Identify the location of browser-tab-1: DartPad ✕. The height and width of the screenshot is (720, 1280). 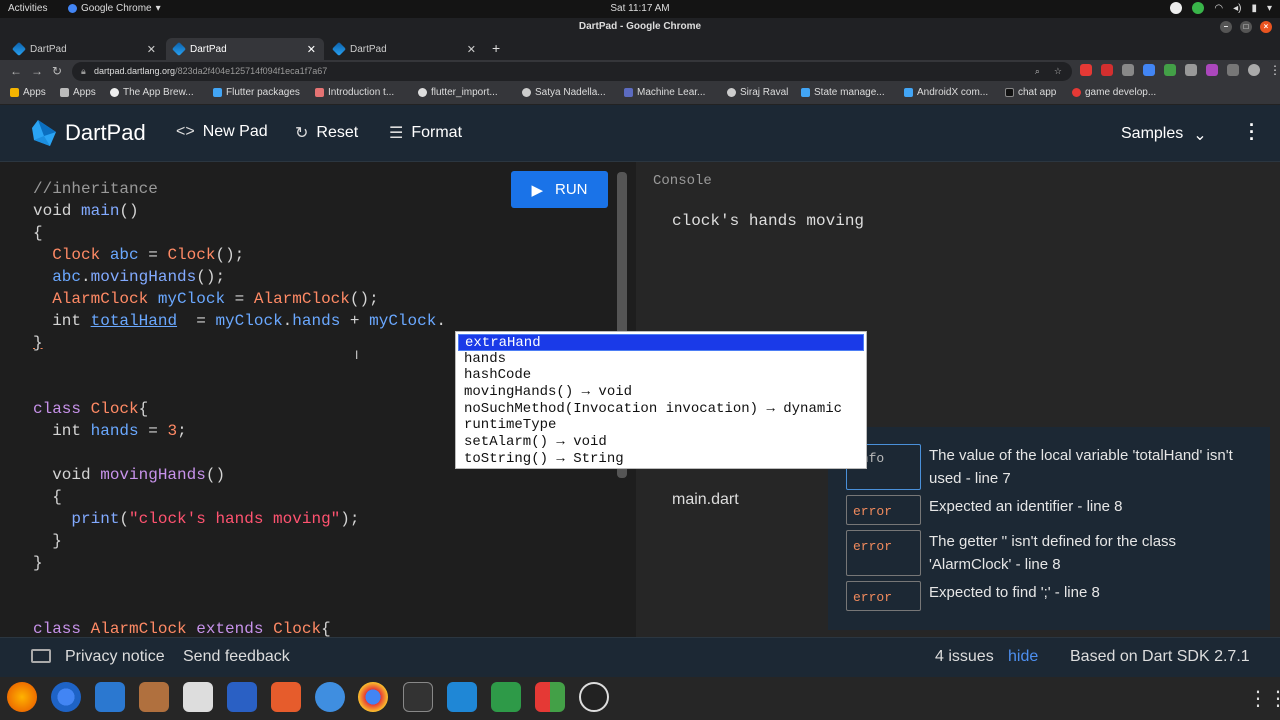
(85, 49).